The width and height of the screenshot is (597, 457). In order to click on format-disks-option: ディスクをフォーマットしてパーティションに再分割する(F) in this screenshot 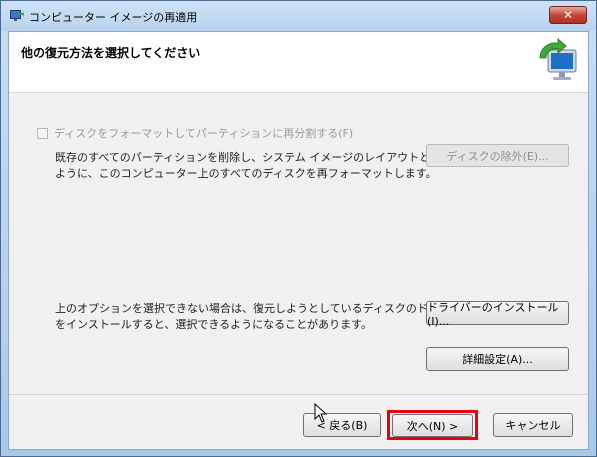, I will do `click(195, 133)`.